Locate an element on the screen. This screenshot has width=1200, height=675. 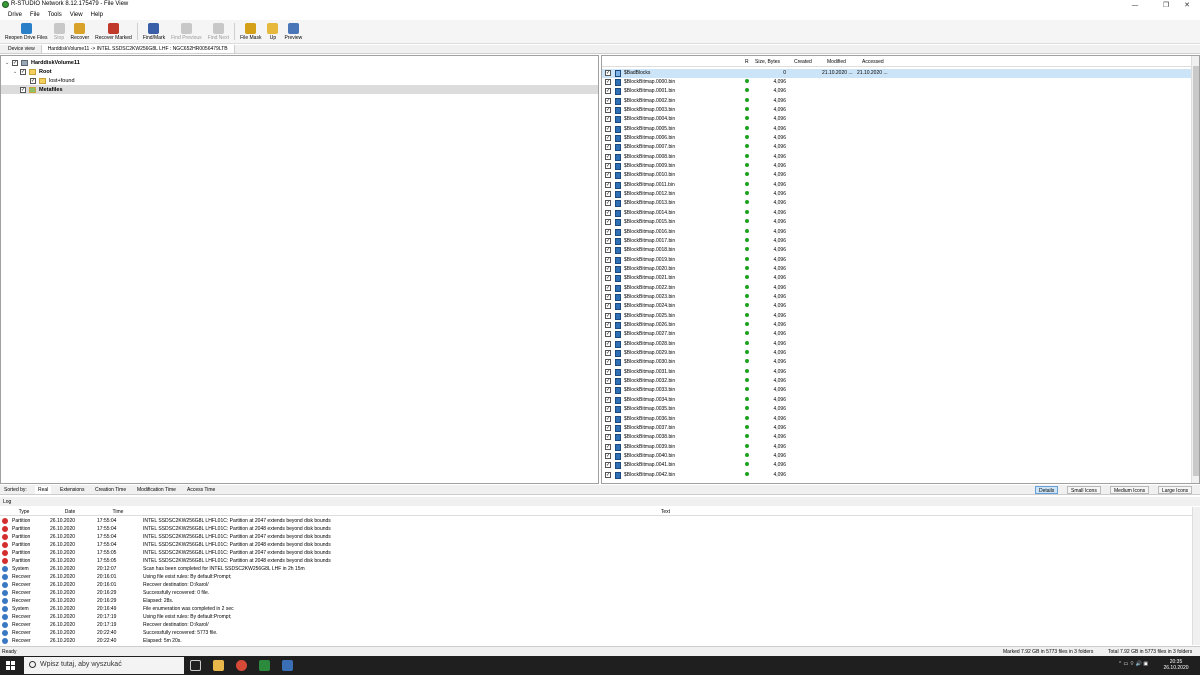
file-row: ✓ $BlockBitmap.0021.bin 4,096 is located at coordinates (897, 278).